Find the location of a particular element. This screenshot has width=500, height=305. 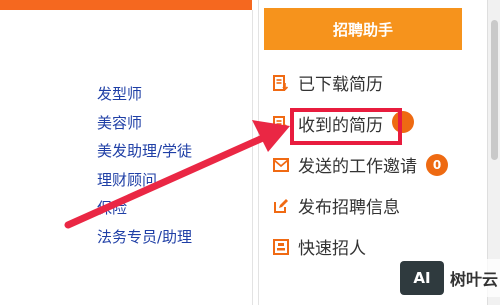

recruit-assistant-header: 招聘助手 is located at coordinates (363, 29).